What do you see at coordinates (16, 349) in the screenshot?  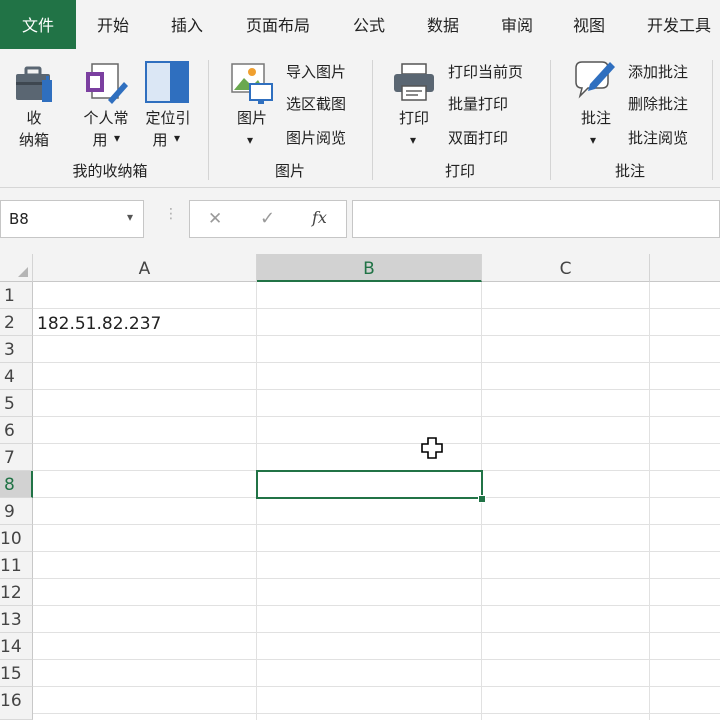 I see `row-header: 3` at bounding box center [16, 349].